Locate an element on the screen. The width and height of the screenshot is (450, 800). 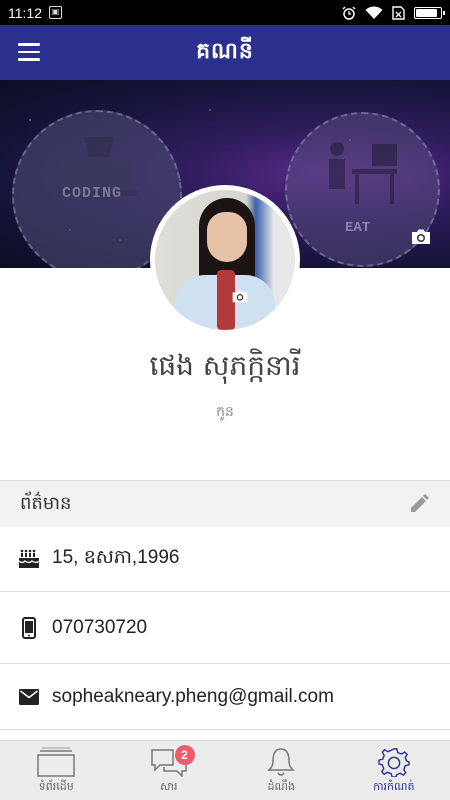
status-icons is located at coordinates (393, 12).